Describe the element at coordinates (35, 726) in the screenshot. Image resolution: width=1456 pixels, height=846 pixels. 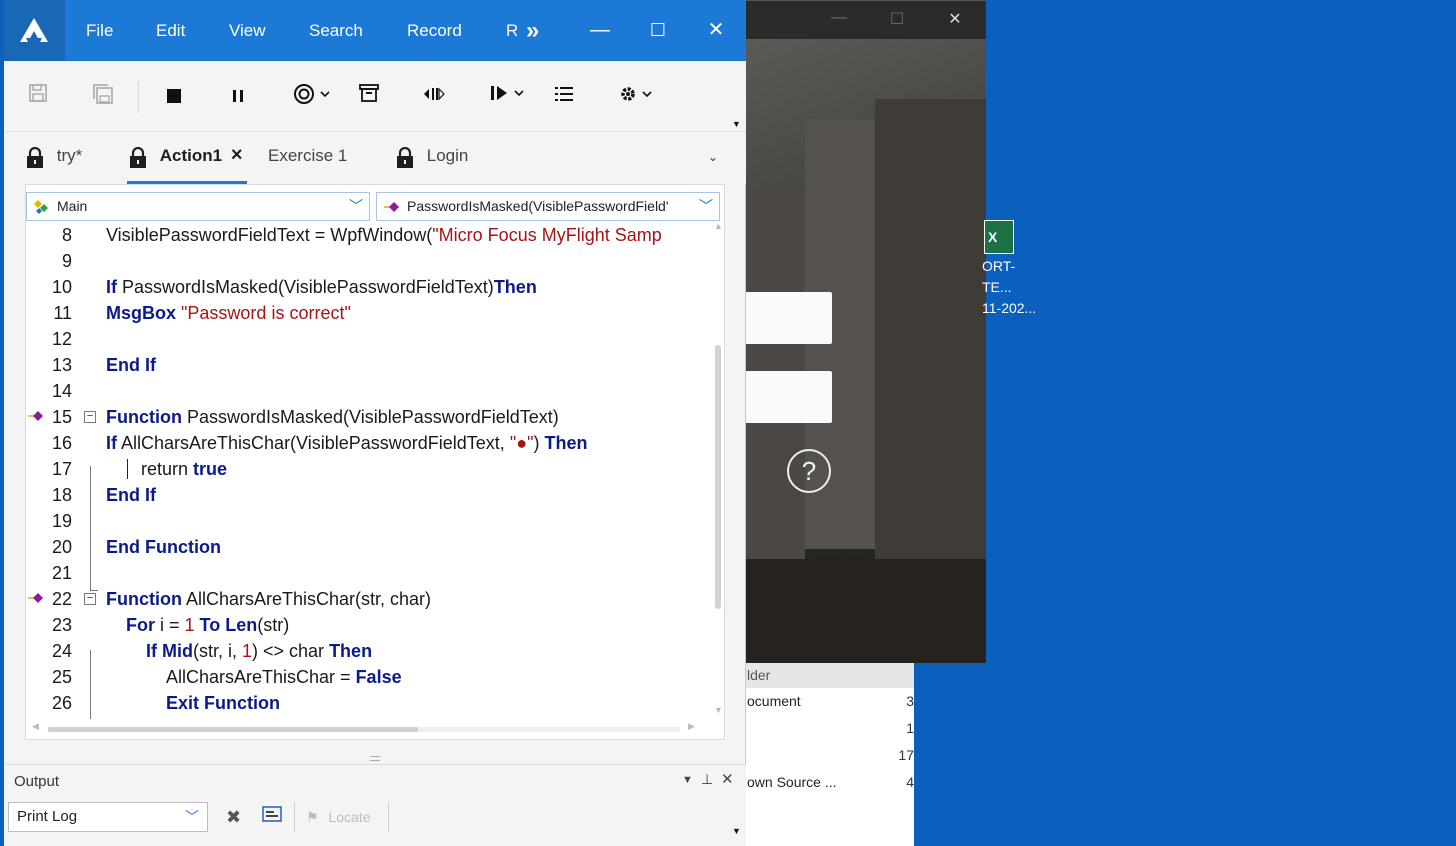
I see `scroll-left-icon: ◀` at that location.